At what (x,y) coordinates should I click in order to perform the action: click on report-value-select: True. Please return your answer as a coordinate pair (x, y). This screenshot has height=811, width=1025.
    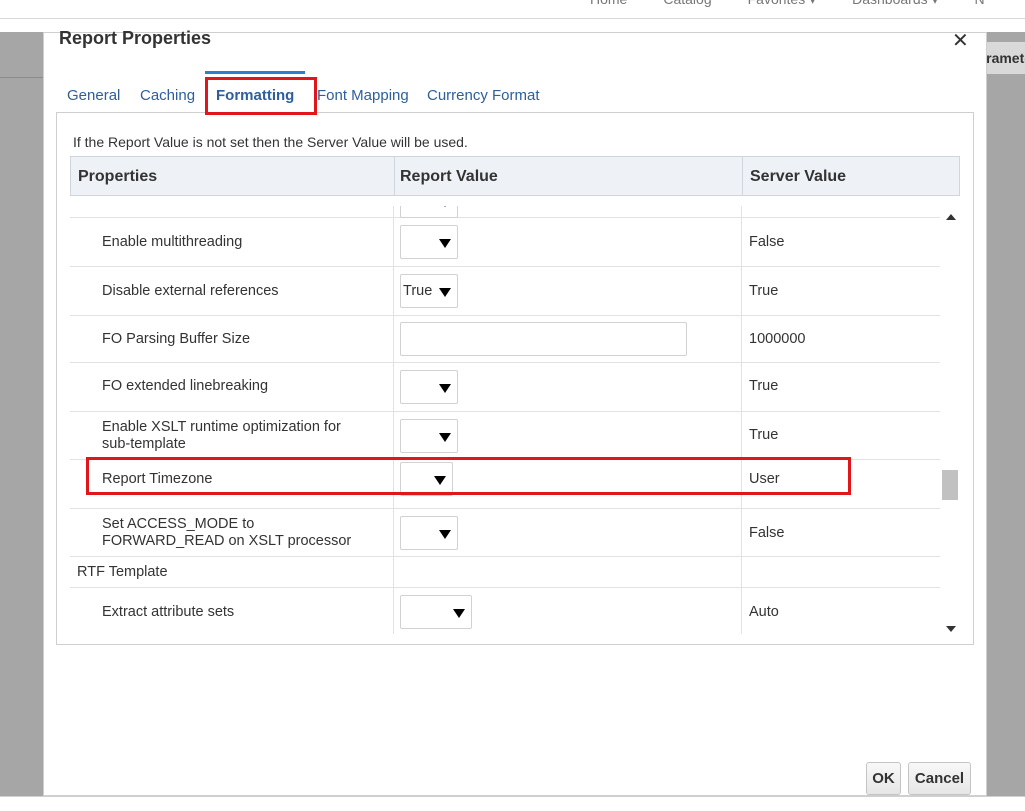
    Looking at the image, I should click on (429, 291).